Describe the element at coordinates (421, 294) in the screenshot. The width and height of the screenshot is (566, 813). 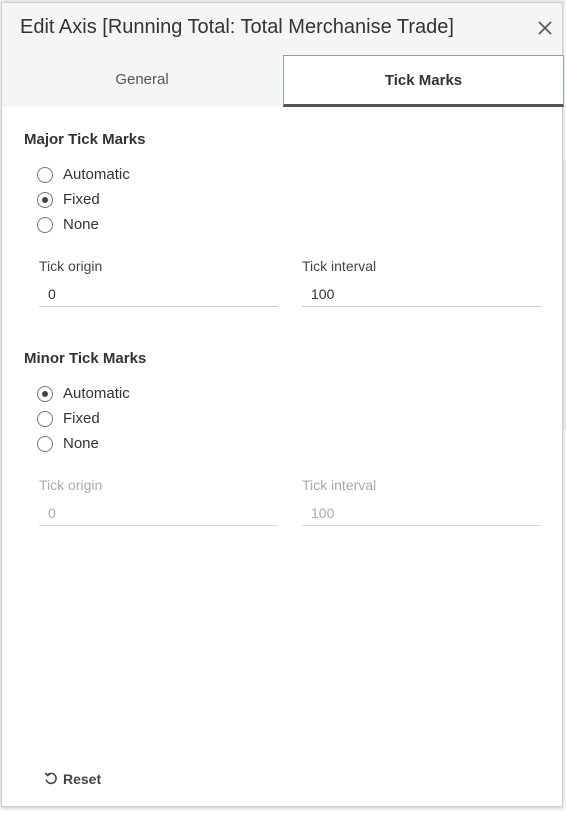
I see `major-tick-interval-input` at that location.